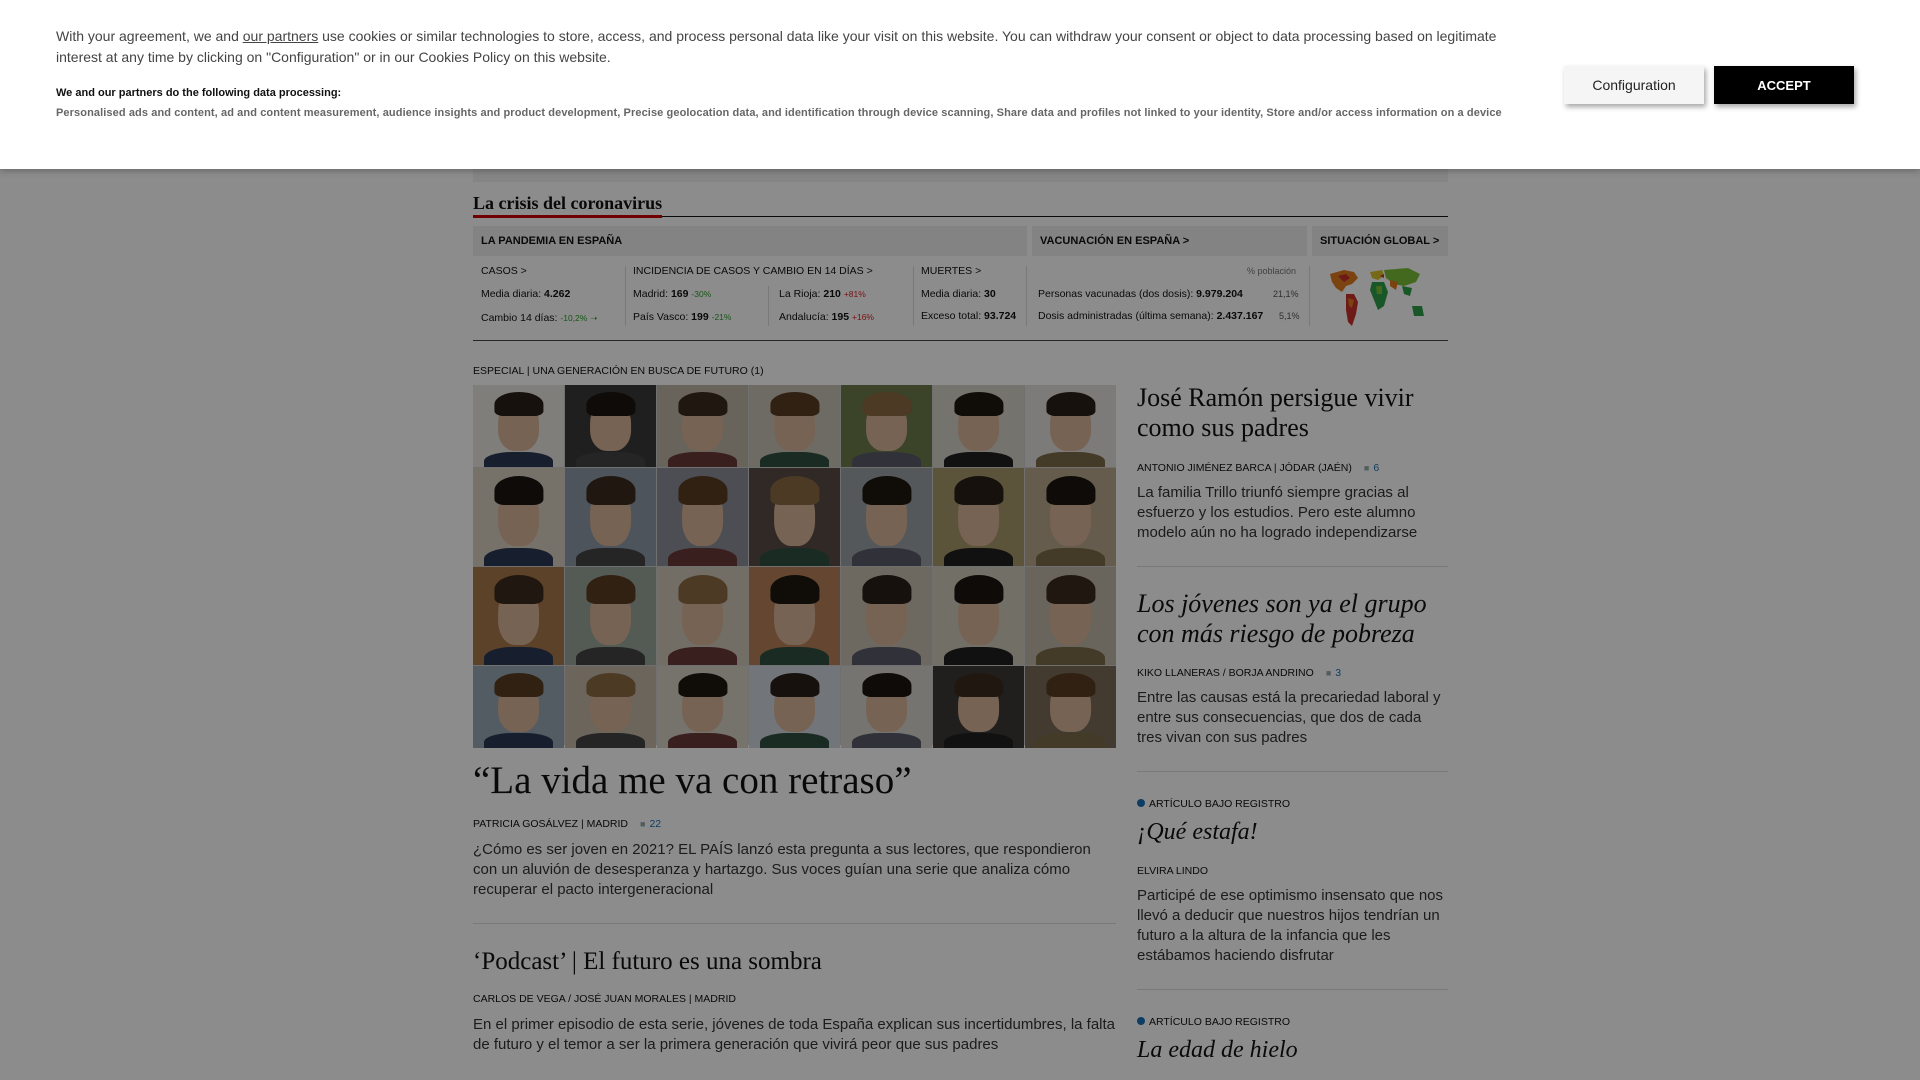  What do you see at coordinates (1219, 294) in the screenshot?
I see `vaccinated-value: 9.979.204` at bounding box center [1219, 294].